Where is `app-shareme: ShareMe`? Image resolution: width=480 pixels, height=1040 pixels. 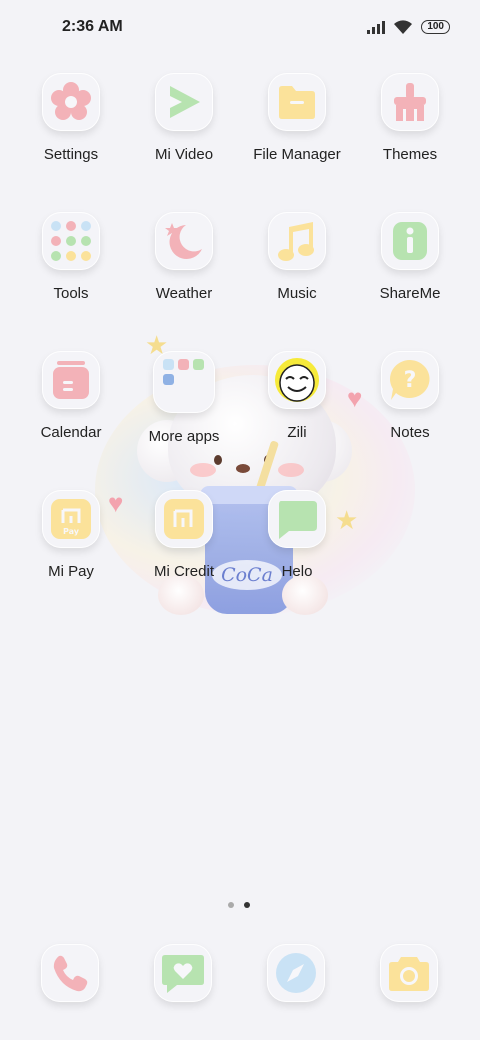
app-shareme: ShareMe is located at coordinates (410, 257).